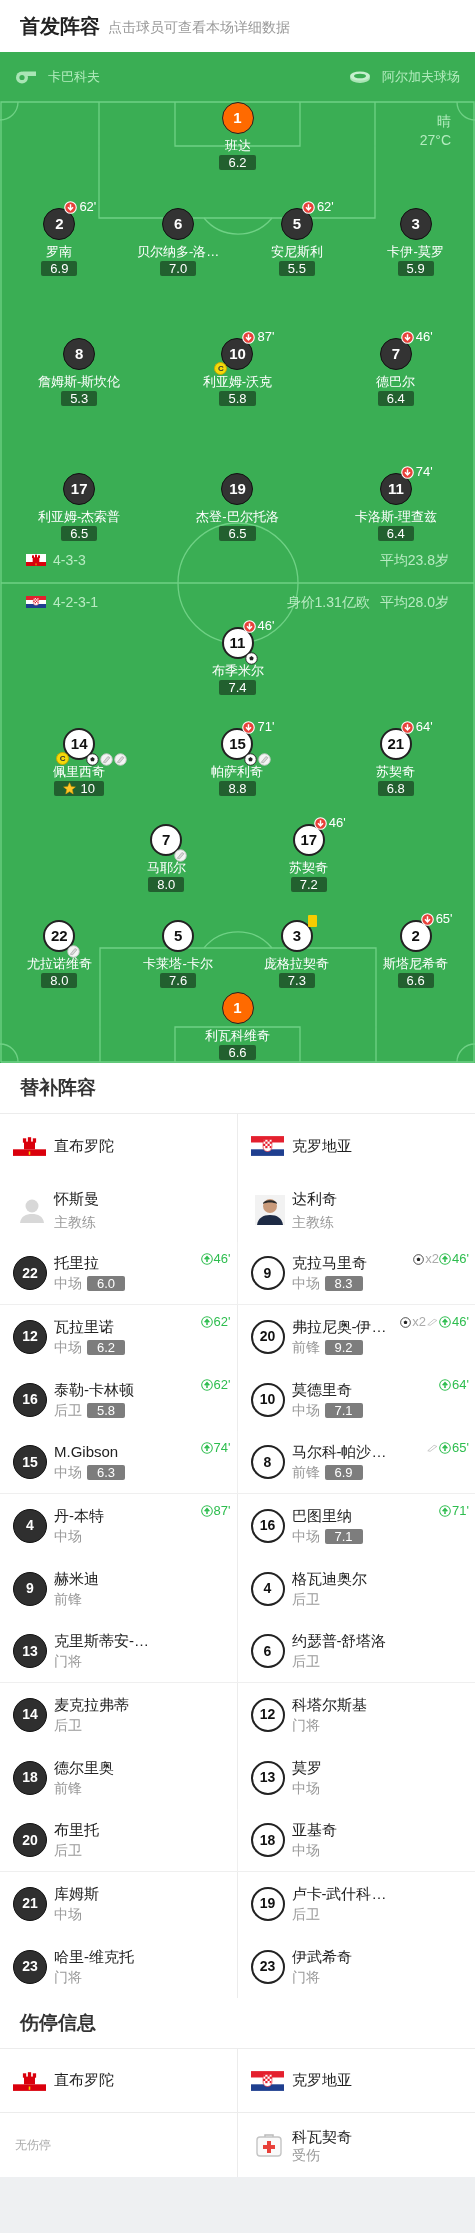 The height and width of the screenshot is (2233, 475). What do you see at coordinates (339, 1641) in the screenshot?
I see `player-name: 约瑟普-舒塔洛` at bounding box center [339, 1641].